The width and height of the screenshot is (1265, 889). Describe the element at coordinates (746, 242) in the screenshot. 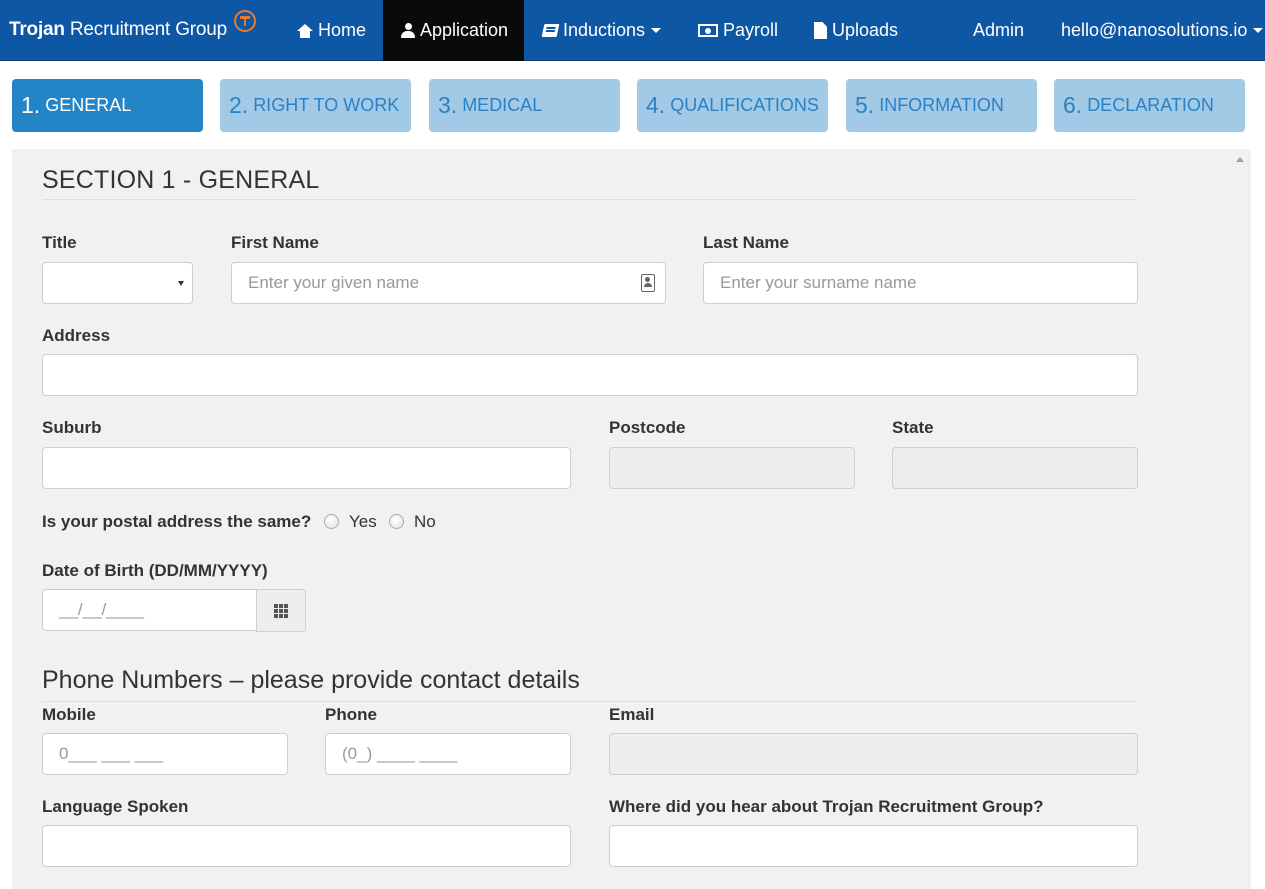

I see `last-name-label: Last Name` at that location.